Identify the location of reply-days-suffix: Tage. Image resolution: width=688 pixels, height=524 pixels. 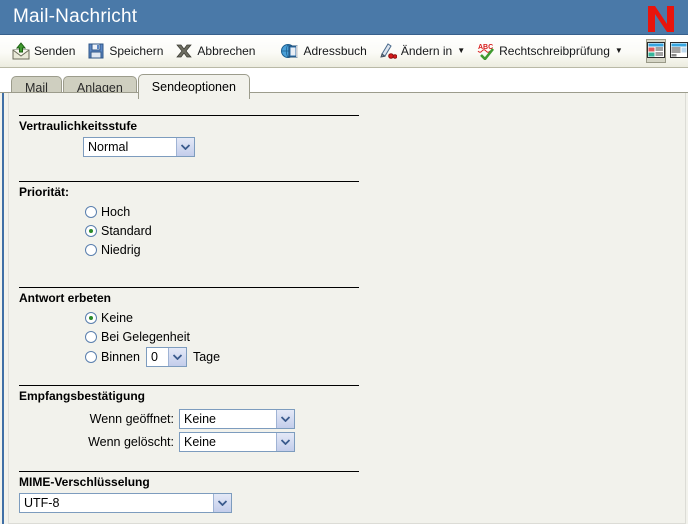
(206, 357).